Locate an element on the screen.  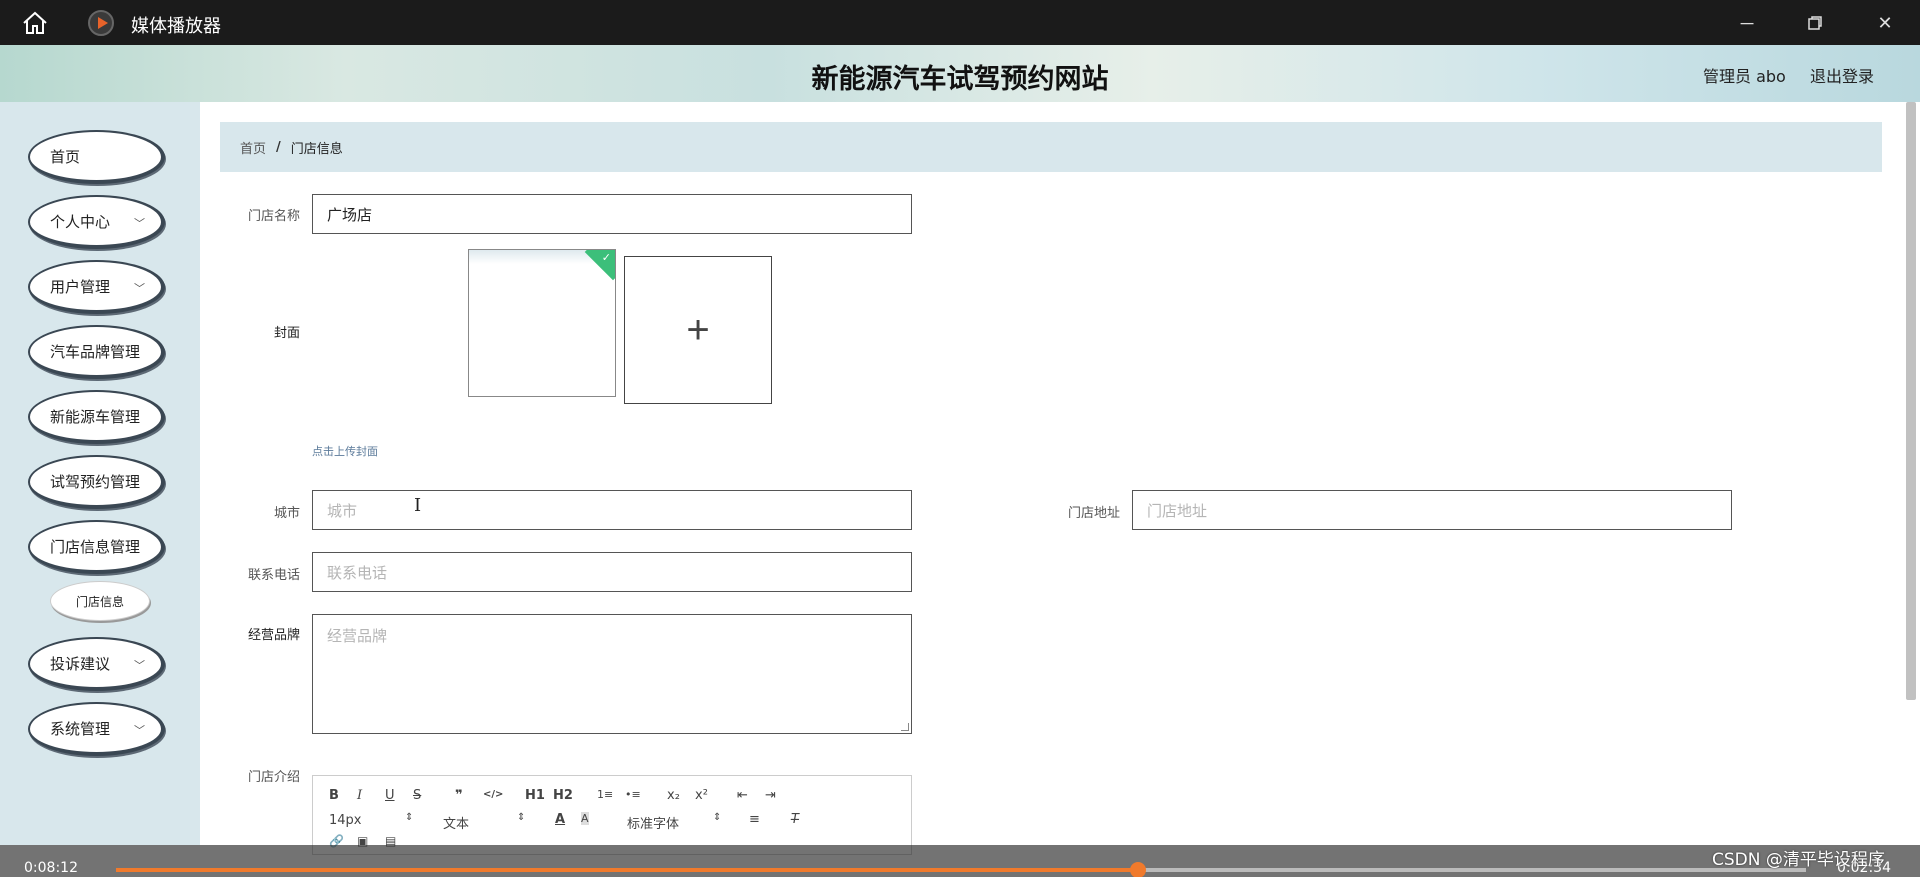
heading2-icon: H2 is located at coordinates (563, 795).